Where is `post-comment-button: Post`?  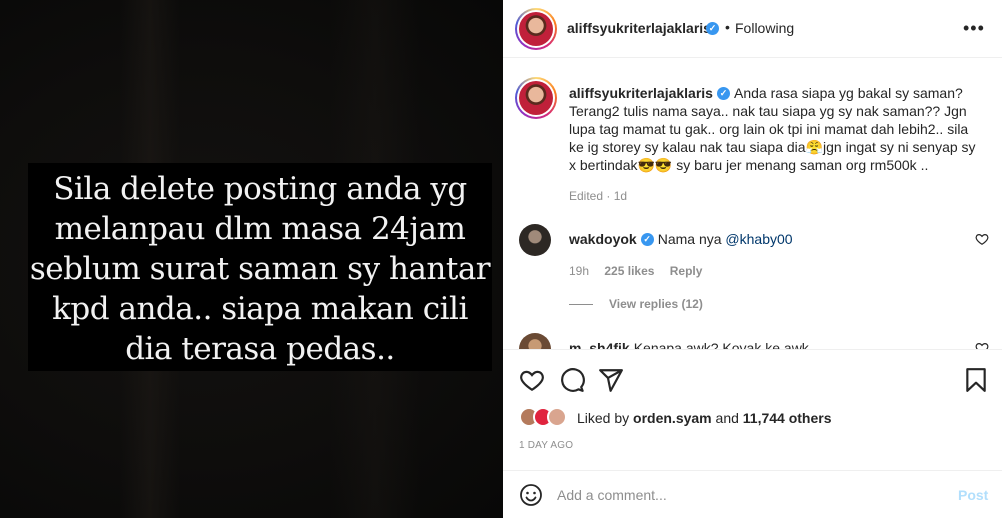 post-comment-button: Post is located at coordinates (973, 495).